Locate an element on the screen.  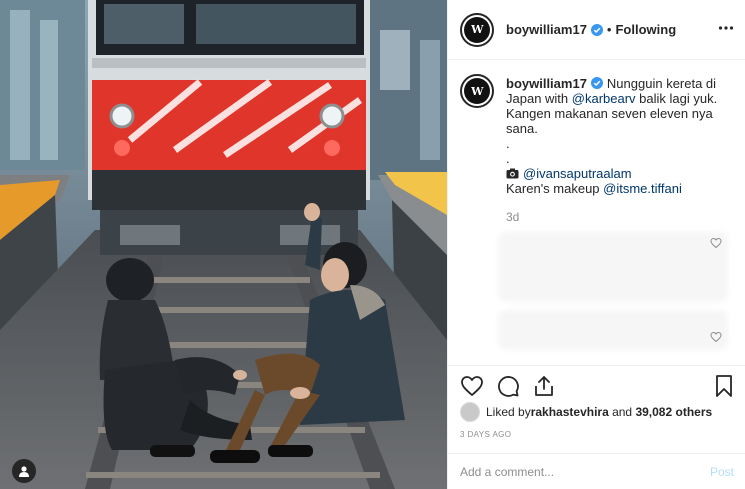
action-bar is located at coordinates (596, 384).